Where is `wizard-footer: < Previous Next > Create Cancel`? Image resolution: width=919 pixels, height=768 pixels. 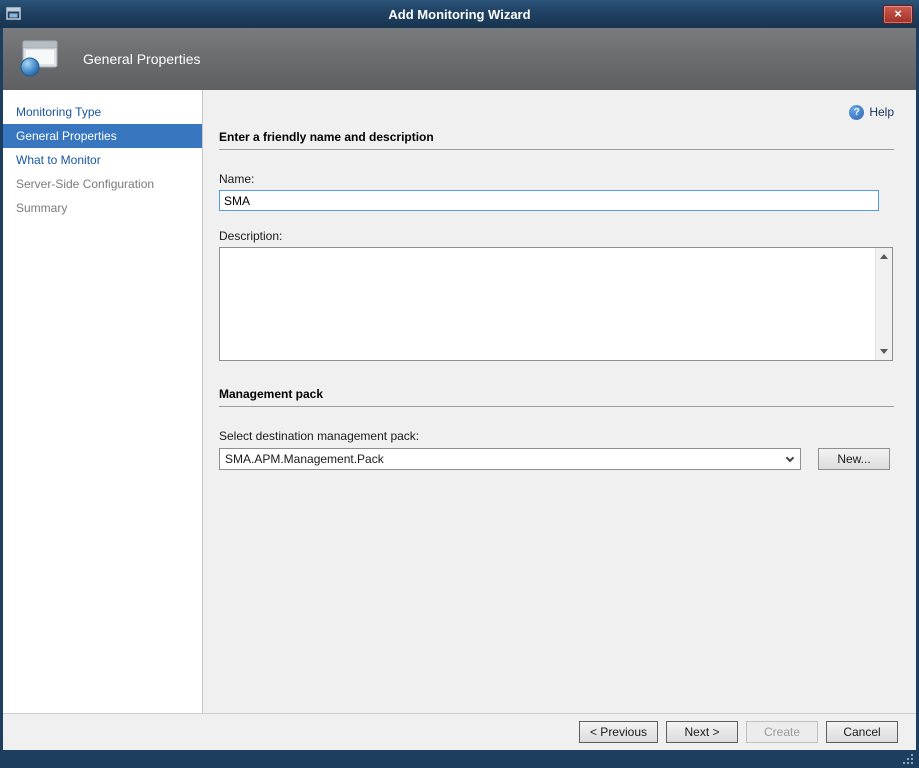
wizard-footer: < Previous Next > Create Cancel is located at coordinates (459, 731).